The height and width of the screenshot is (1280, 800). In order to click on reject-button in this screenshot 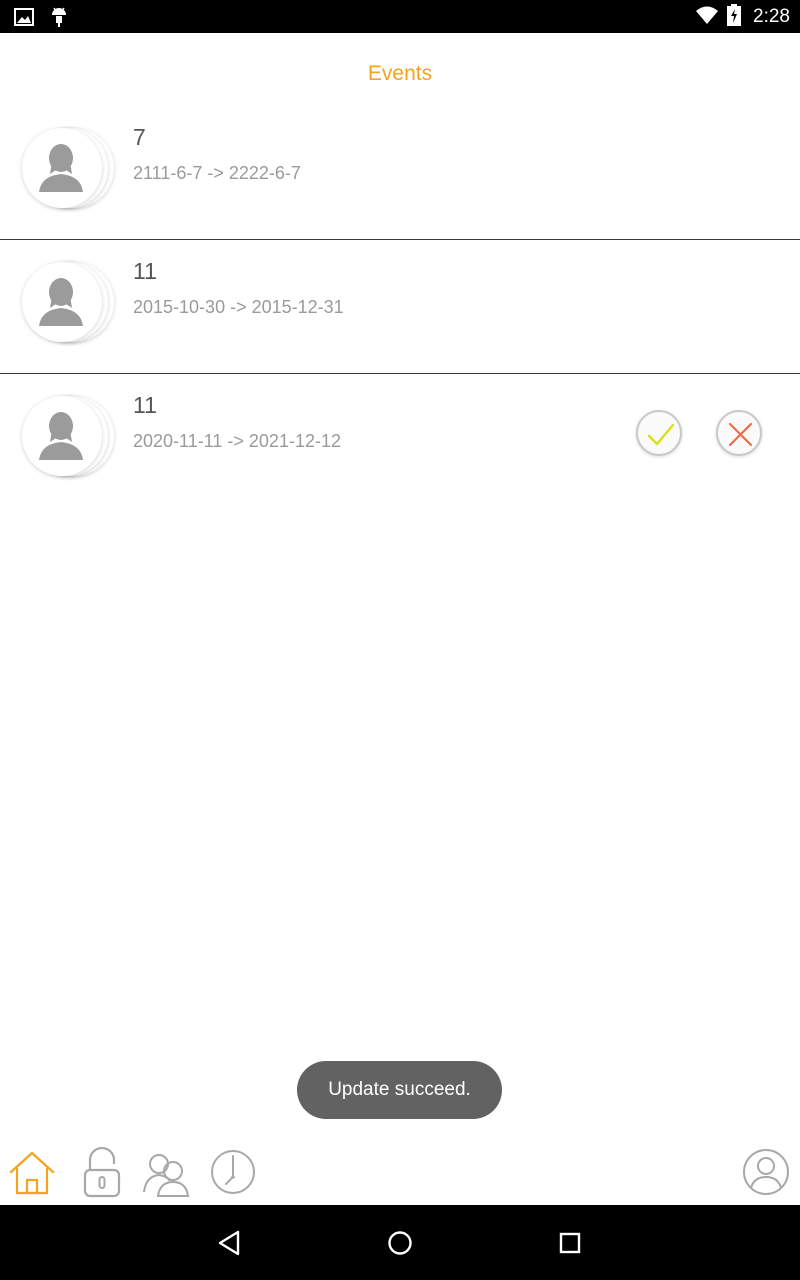, I will do `click(739, 433)`.